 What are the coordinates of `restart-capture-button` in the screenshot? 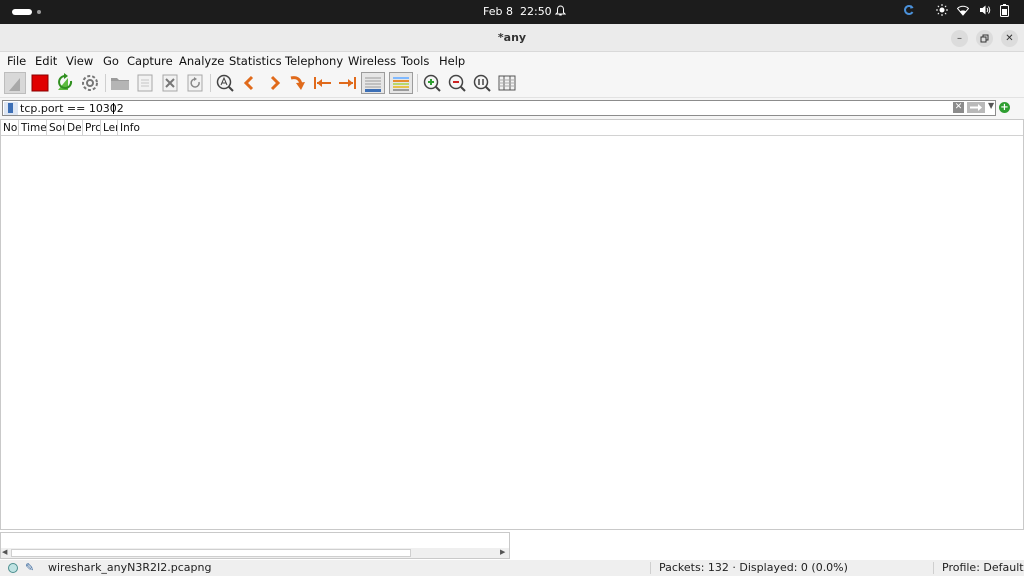 It's located at (65, 83).